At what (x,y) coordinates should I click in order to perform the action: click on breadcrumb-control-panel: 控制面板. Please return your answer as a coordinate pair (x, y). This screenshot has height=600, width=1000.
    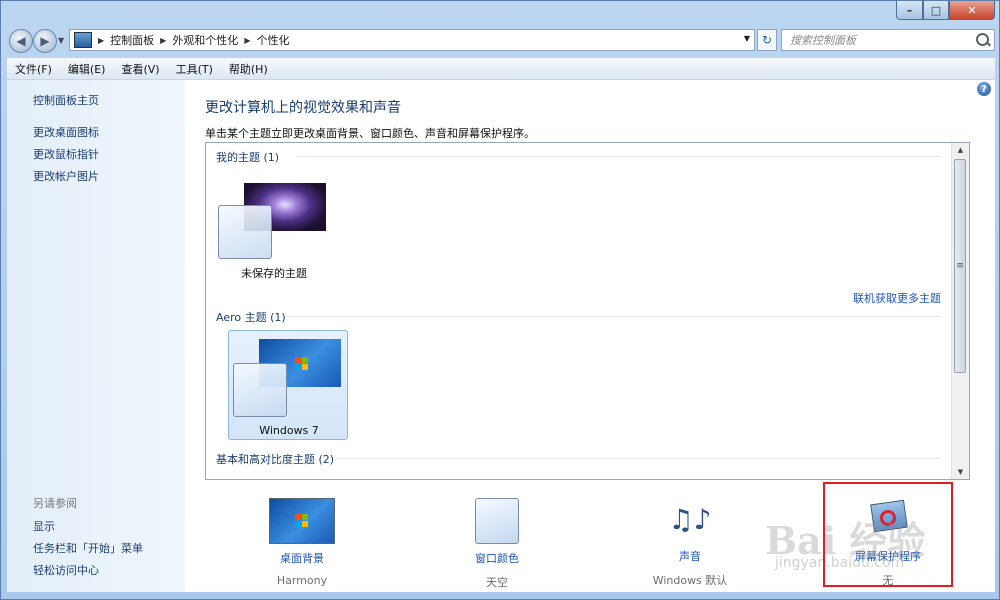
    Looking at the image, I should click on (132, 40).